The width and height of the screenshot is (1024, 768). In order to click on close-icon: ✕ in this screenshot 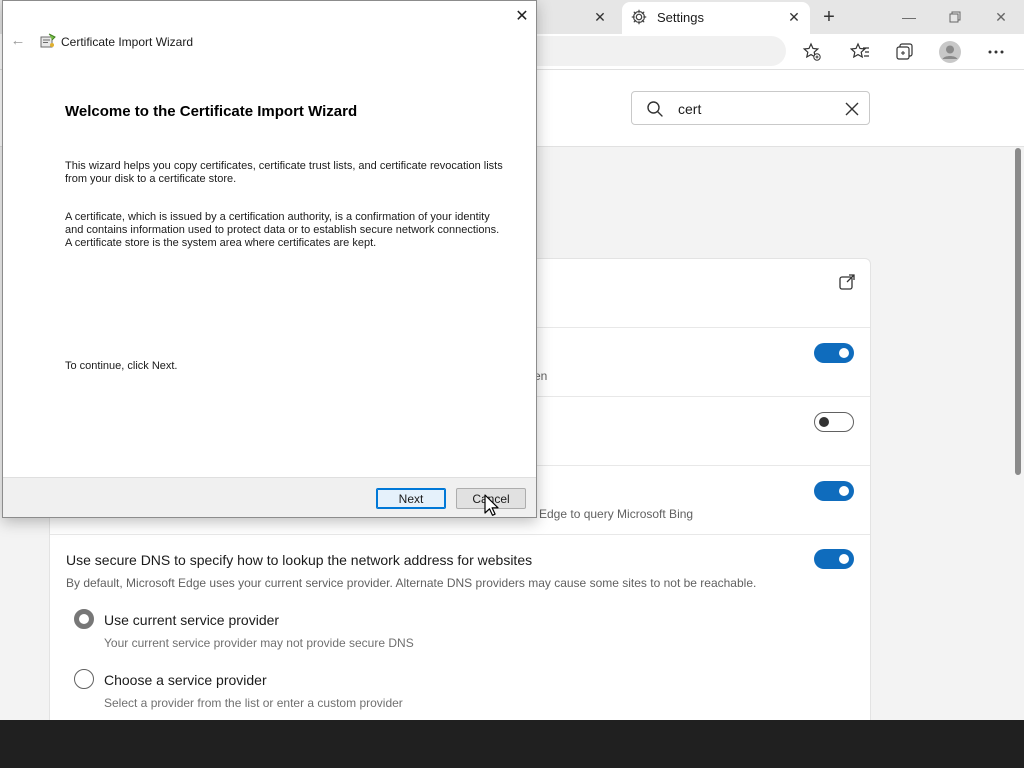, I will do `click(522, 16)`.